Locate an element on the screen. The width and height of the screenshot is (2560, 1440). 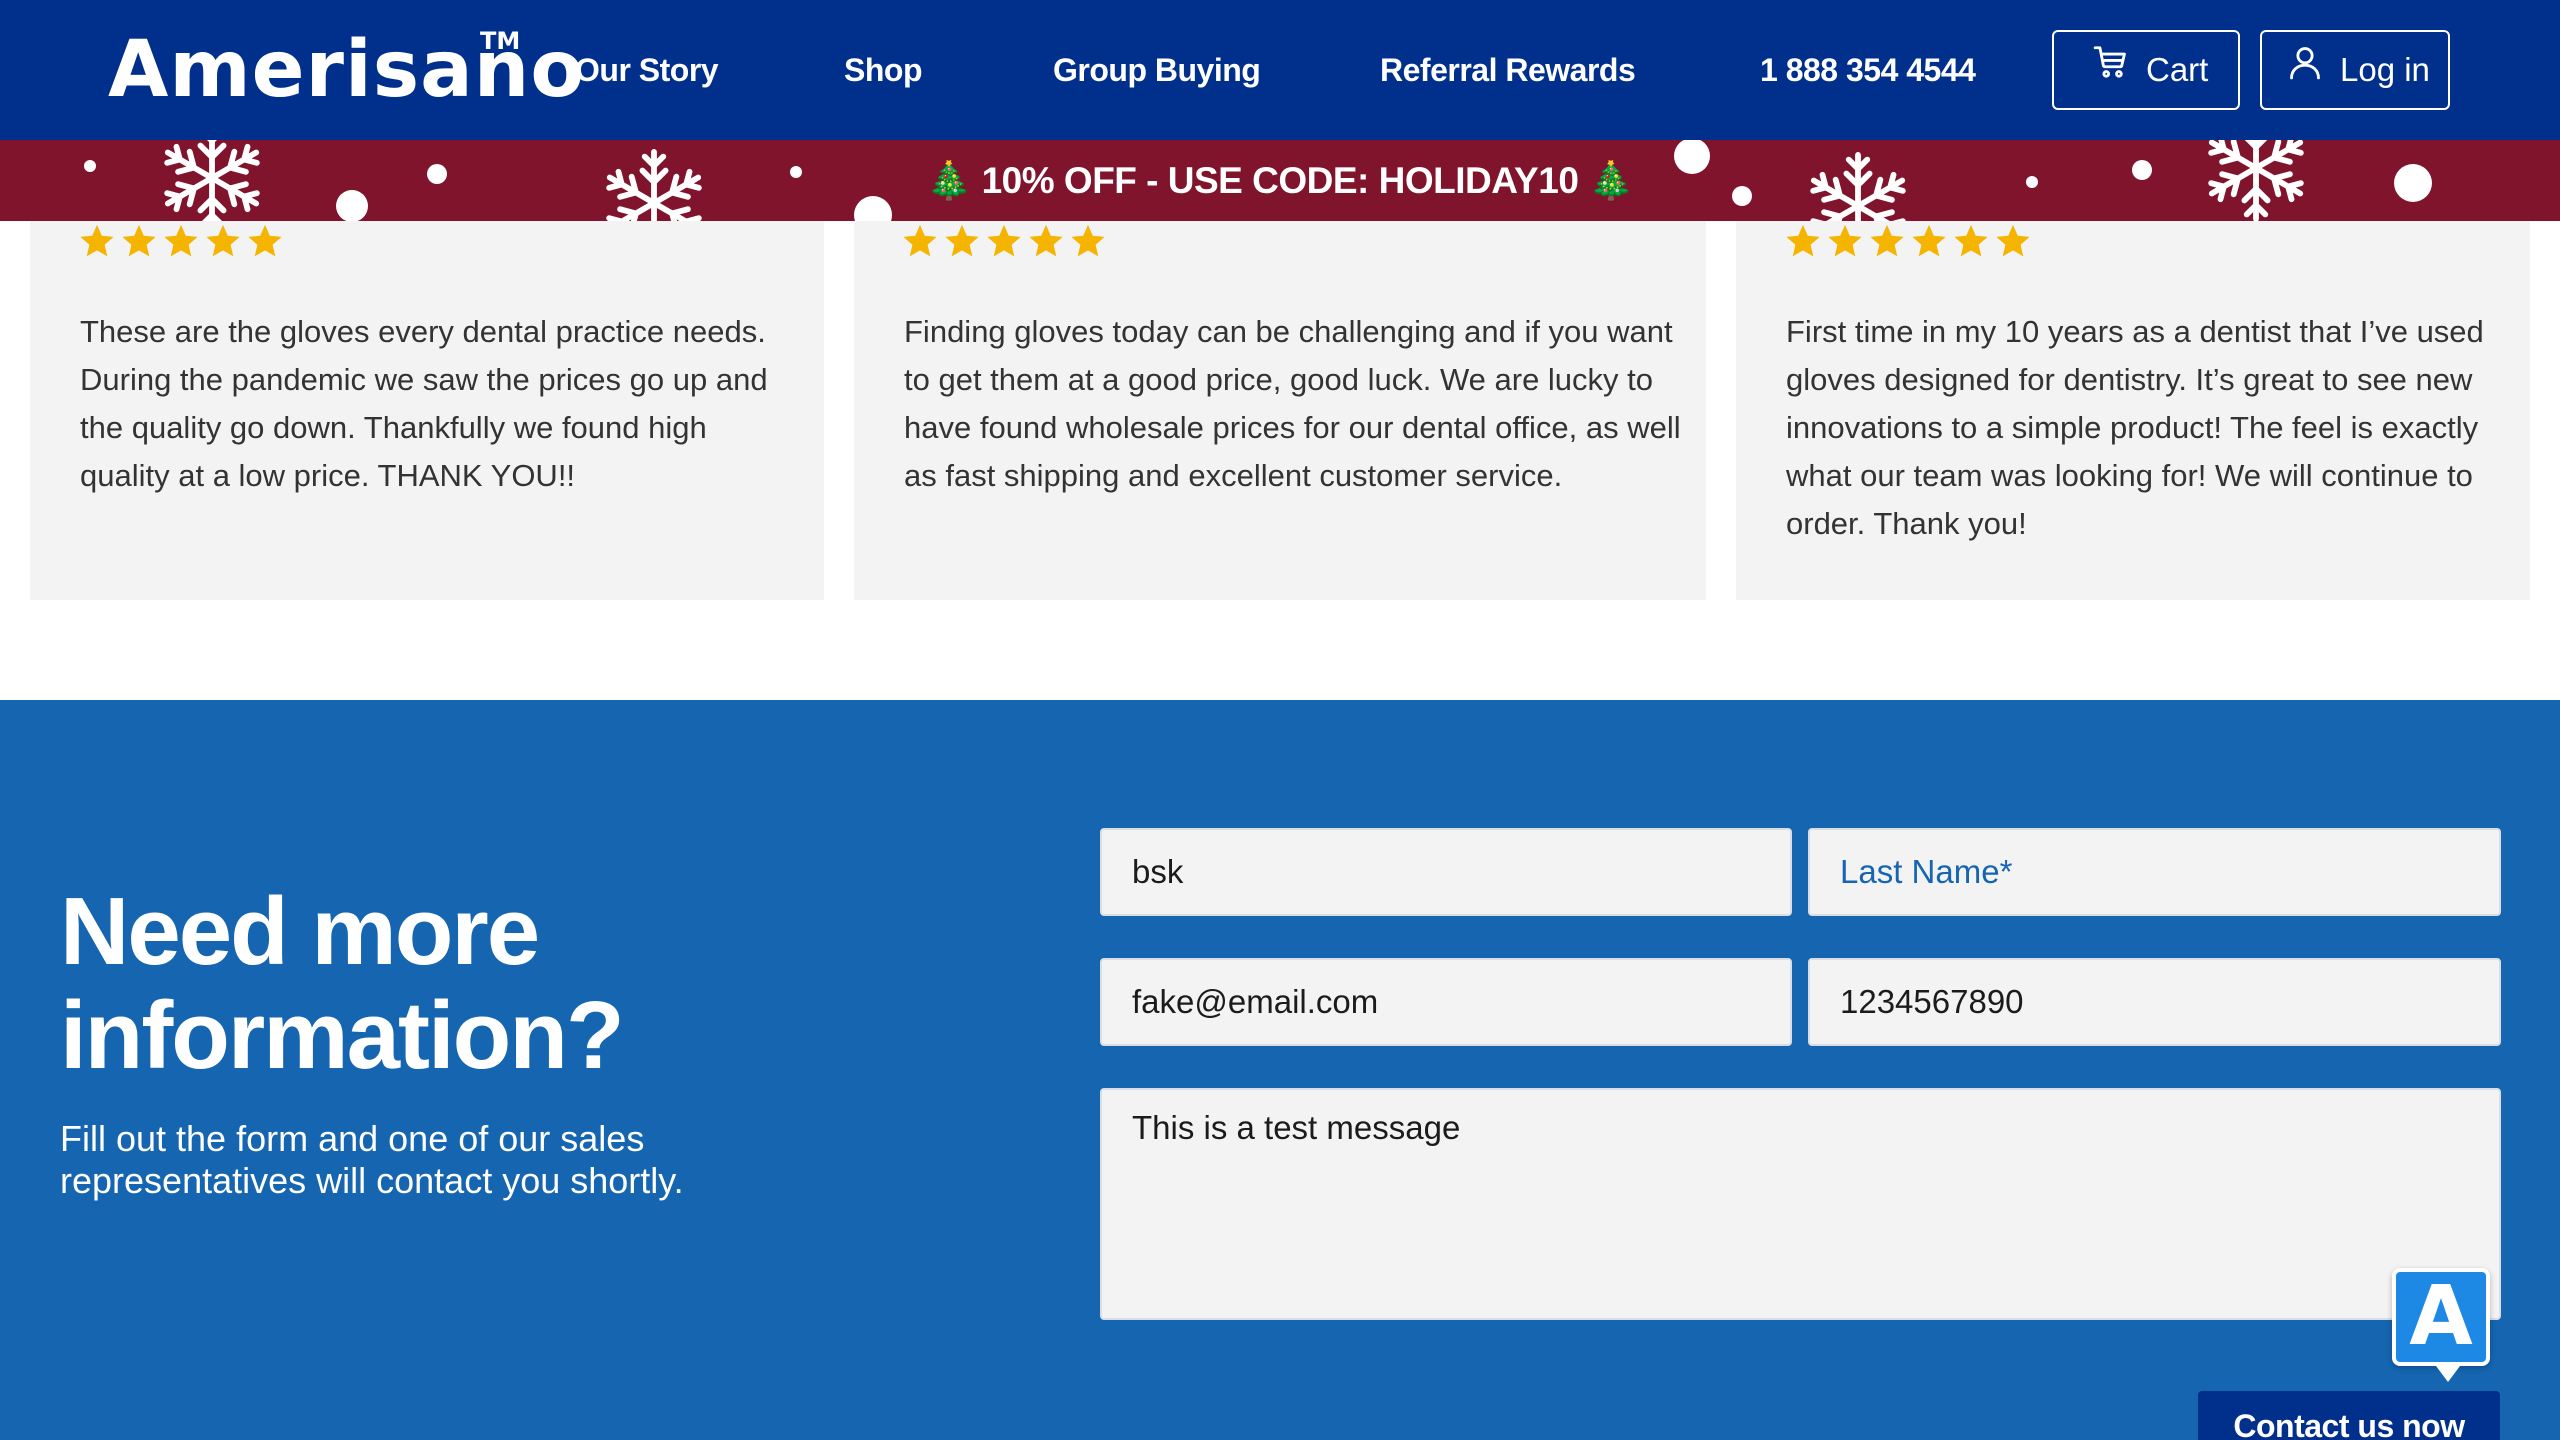
accessibility-icon: A is located at coordinates (2441, 1316).